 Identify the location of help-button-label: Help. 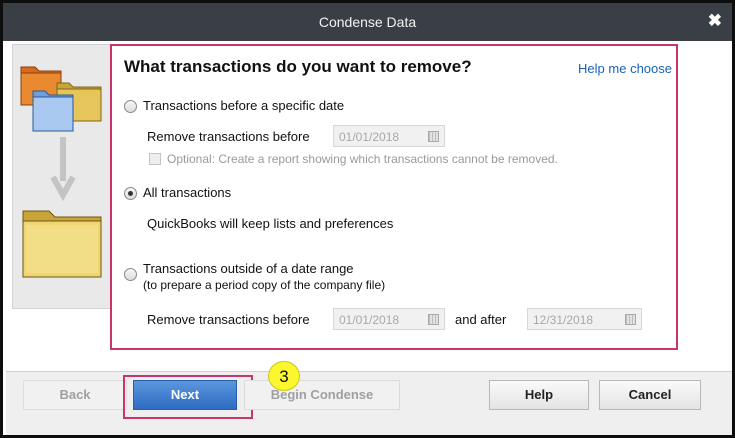
(539, 394).